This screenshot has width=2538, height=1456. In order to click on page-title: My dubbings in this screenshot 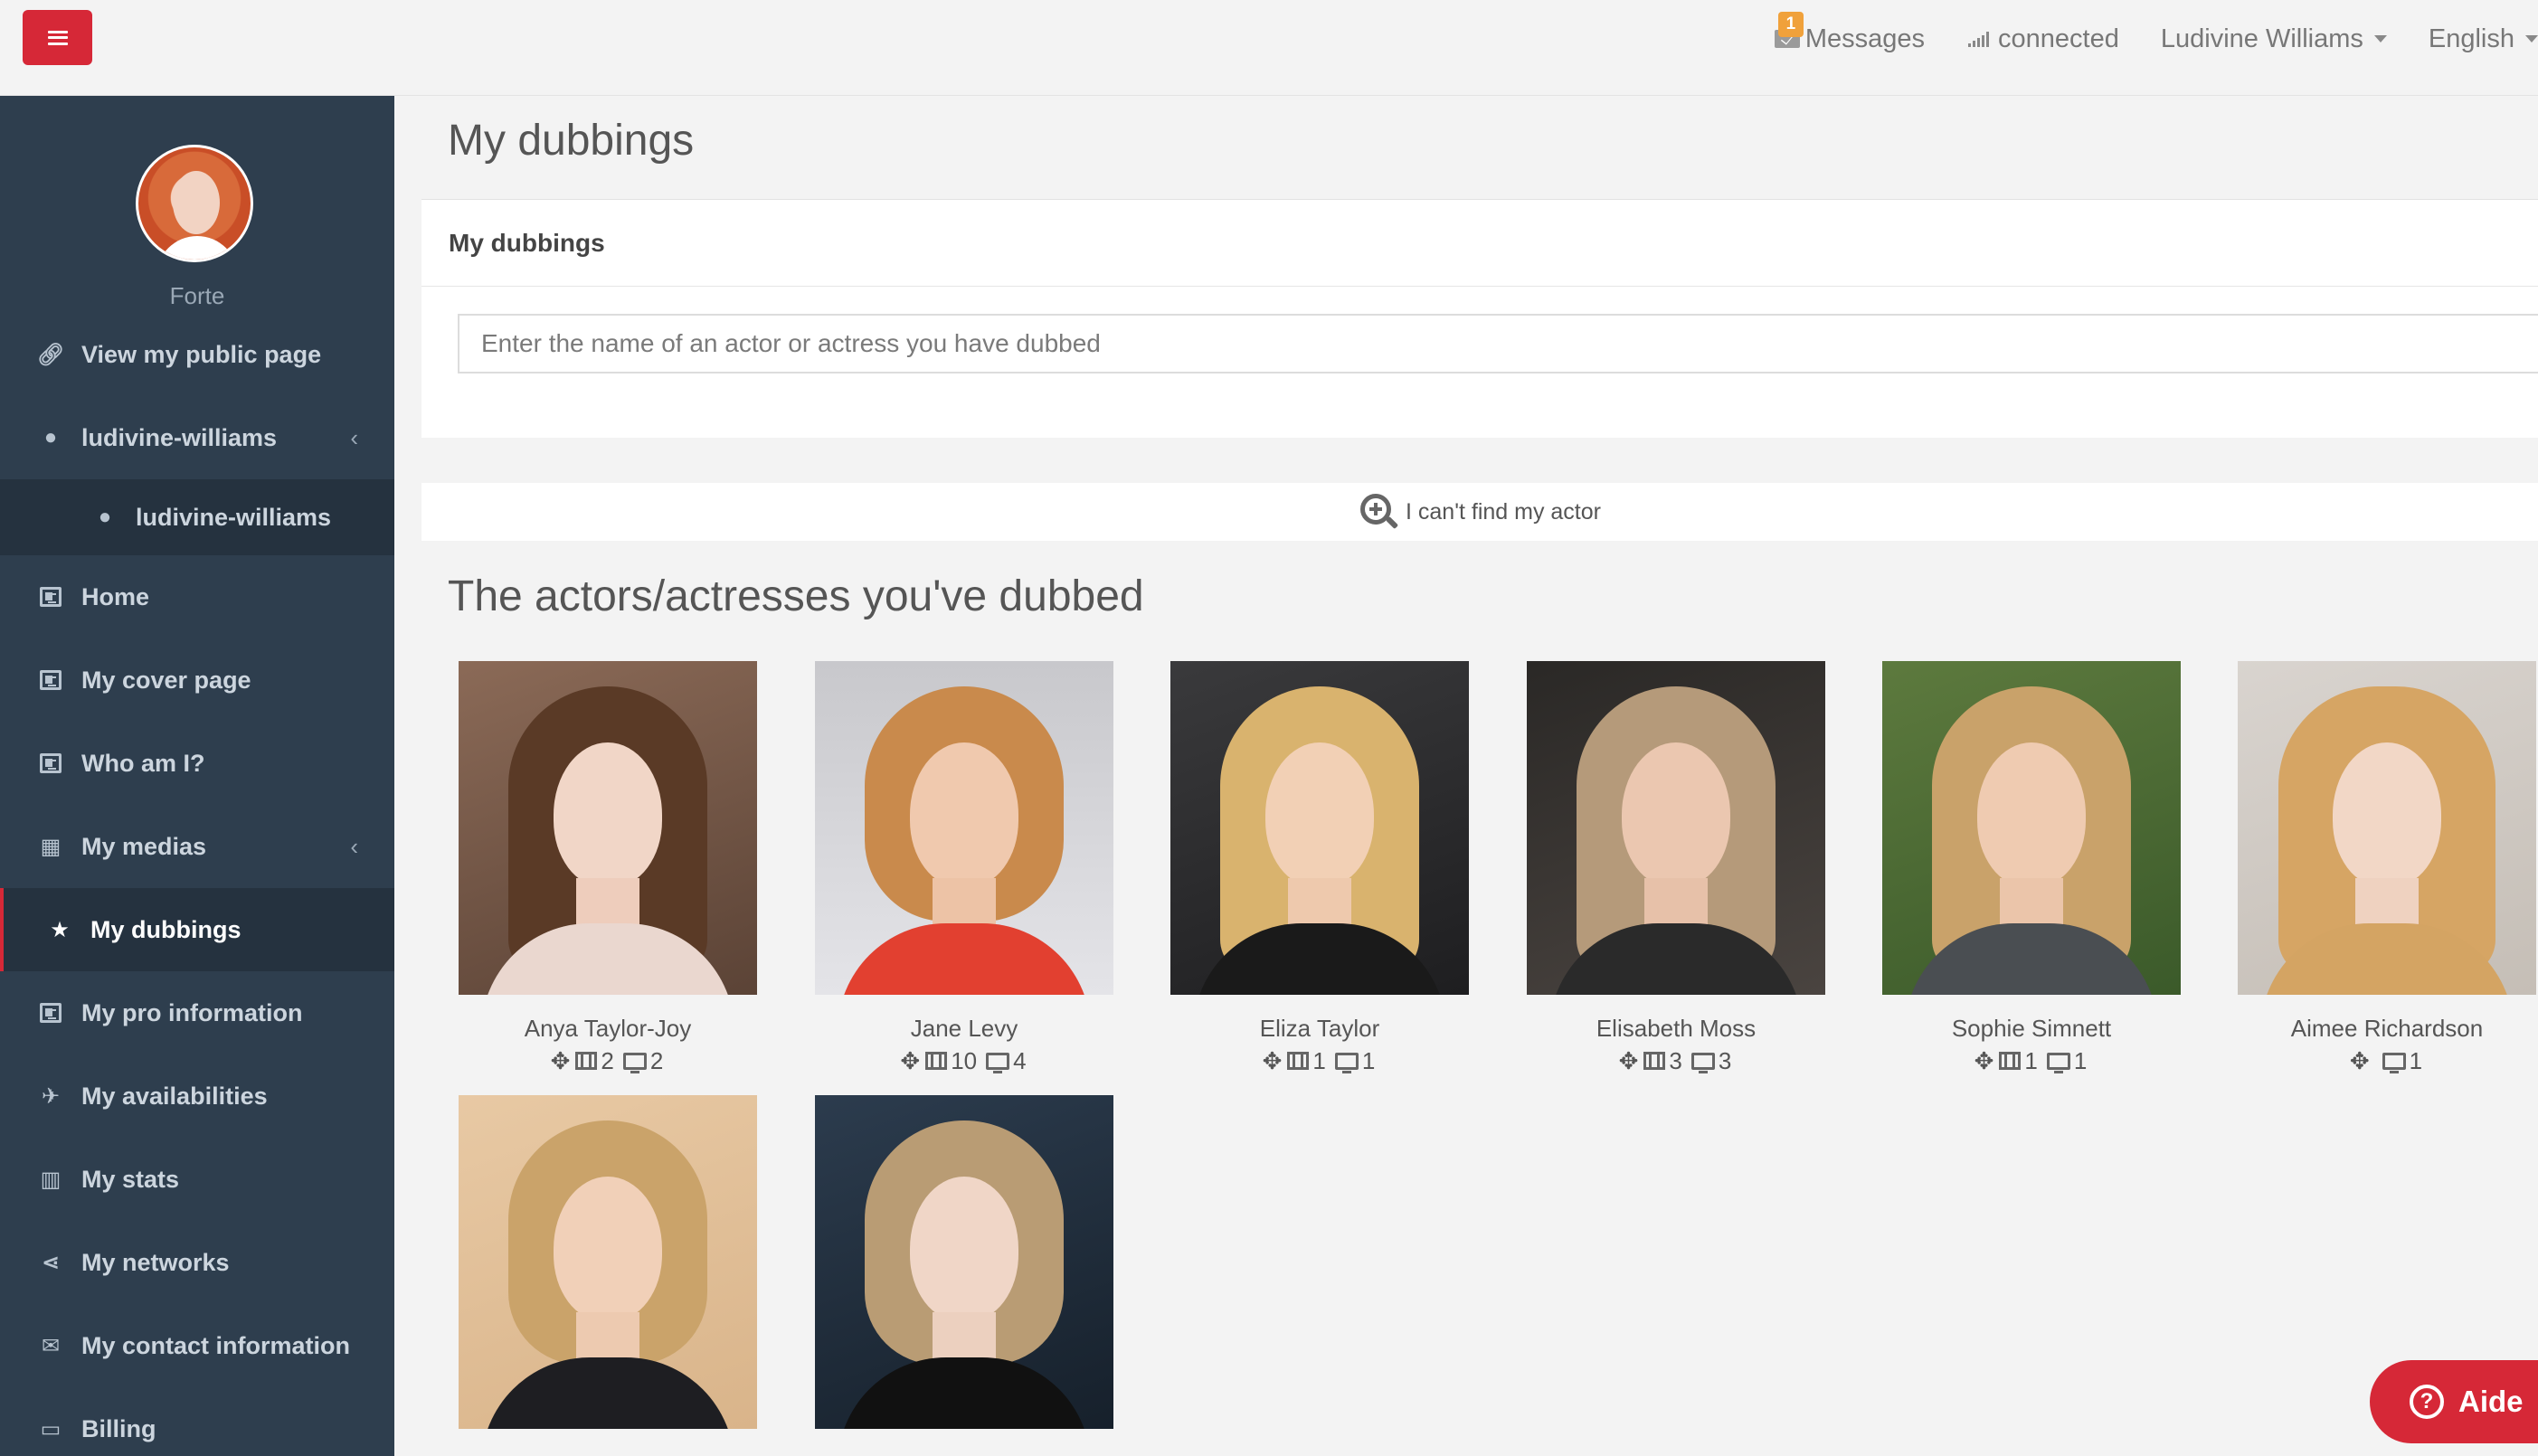, I will do `click(571, 141)`.